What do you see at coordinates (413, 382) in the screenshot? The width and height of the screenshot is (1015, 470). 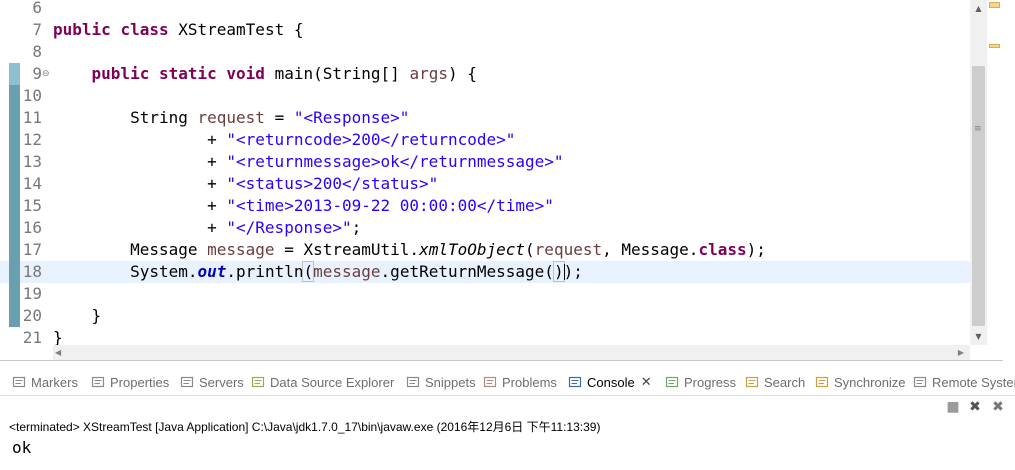 I see `snippets-icon` at bounding box center [413, 382].